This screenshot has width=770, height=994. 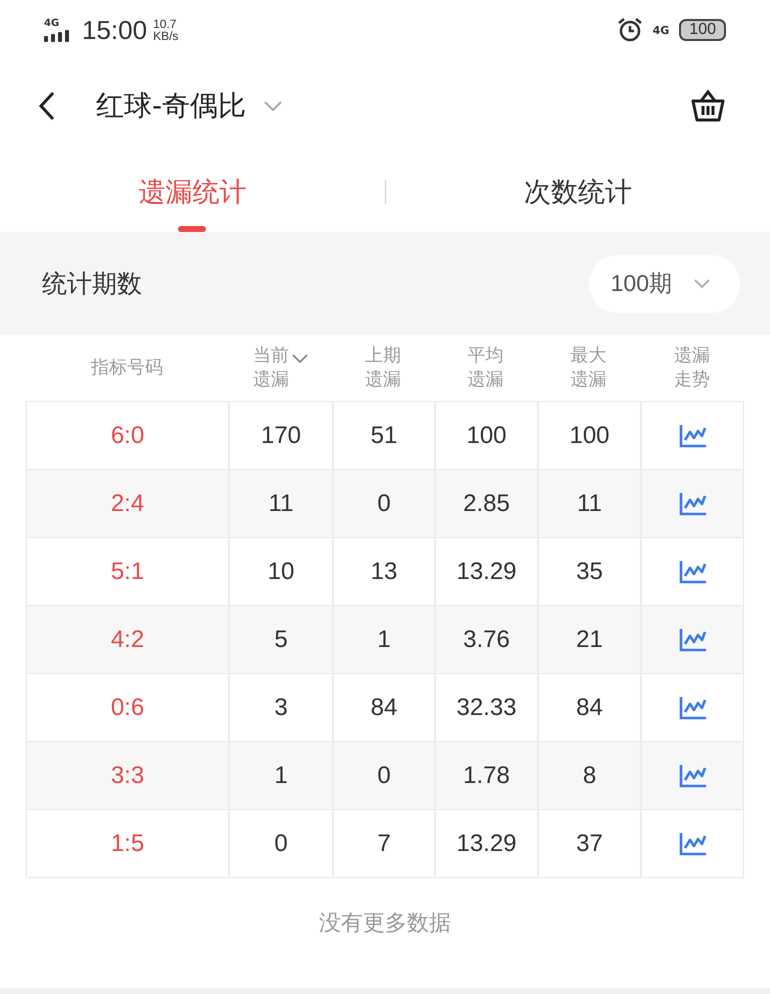 I want to click on table-cell: 2.85, so click(x=486, y=504).